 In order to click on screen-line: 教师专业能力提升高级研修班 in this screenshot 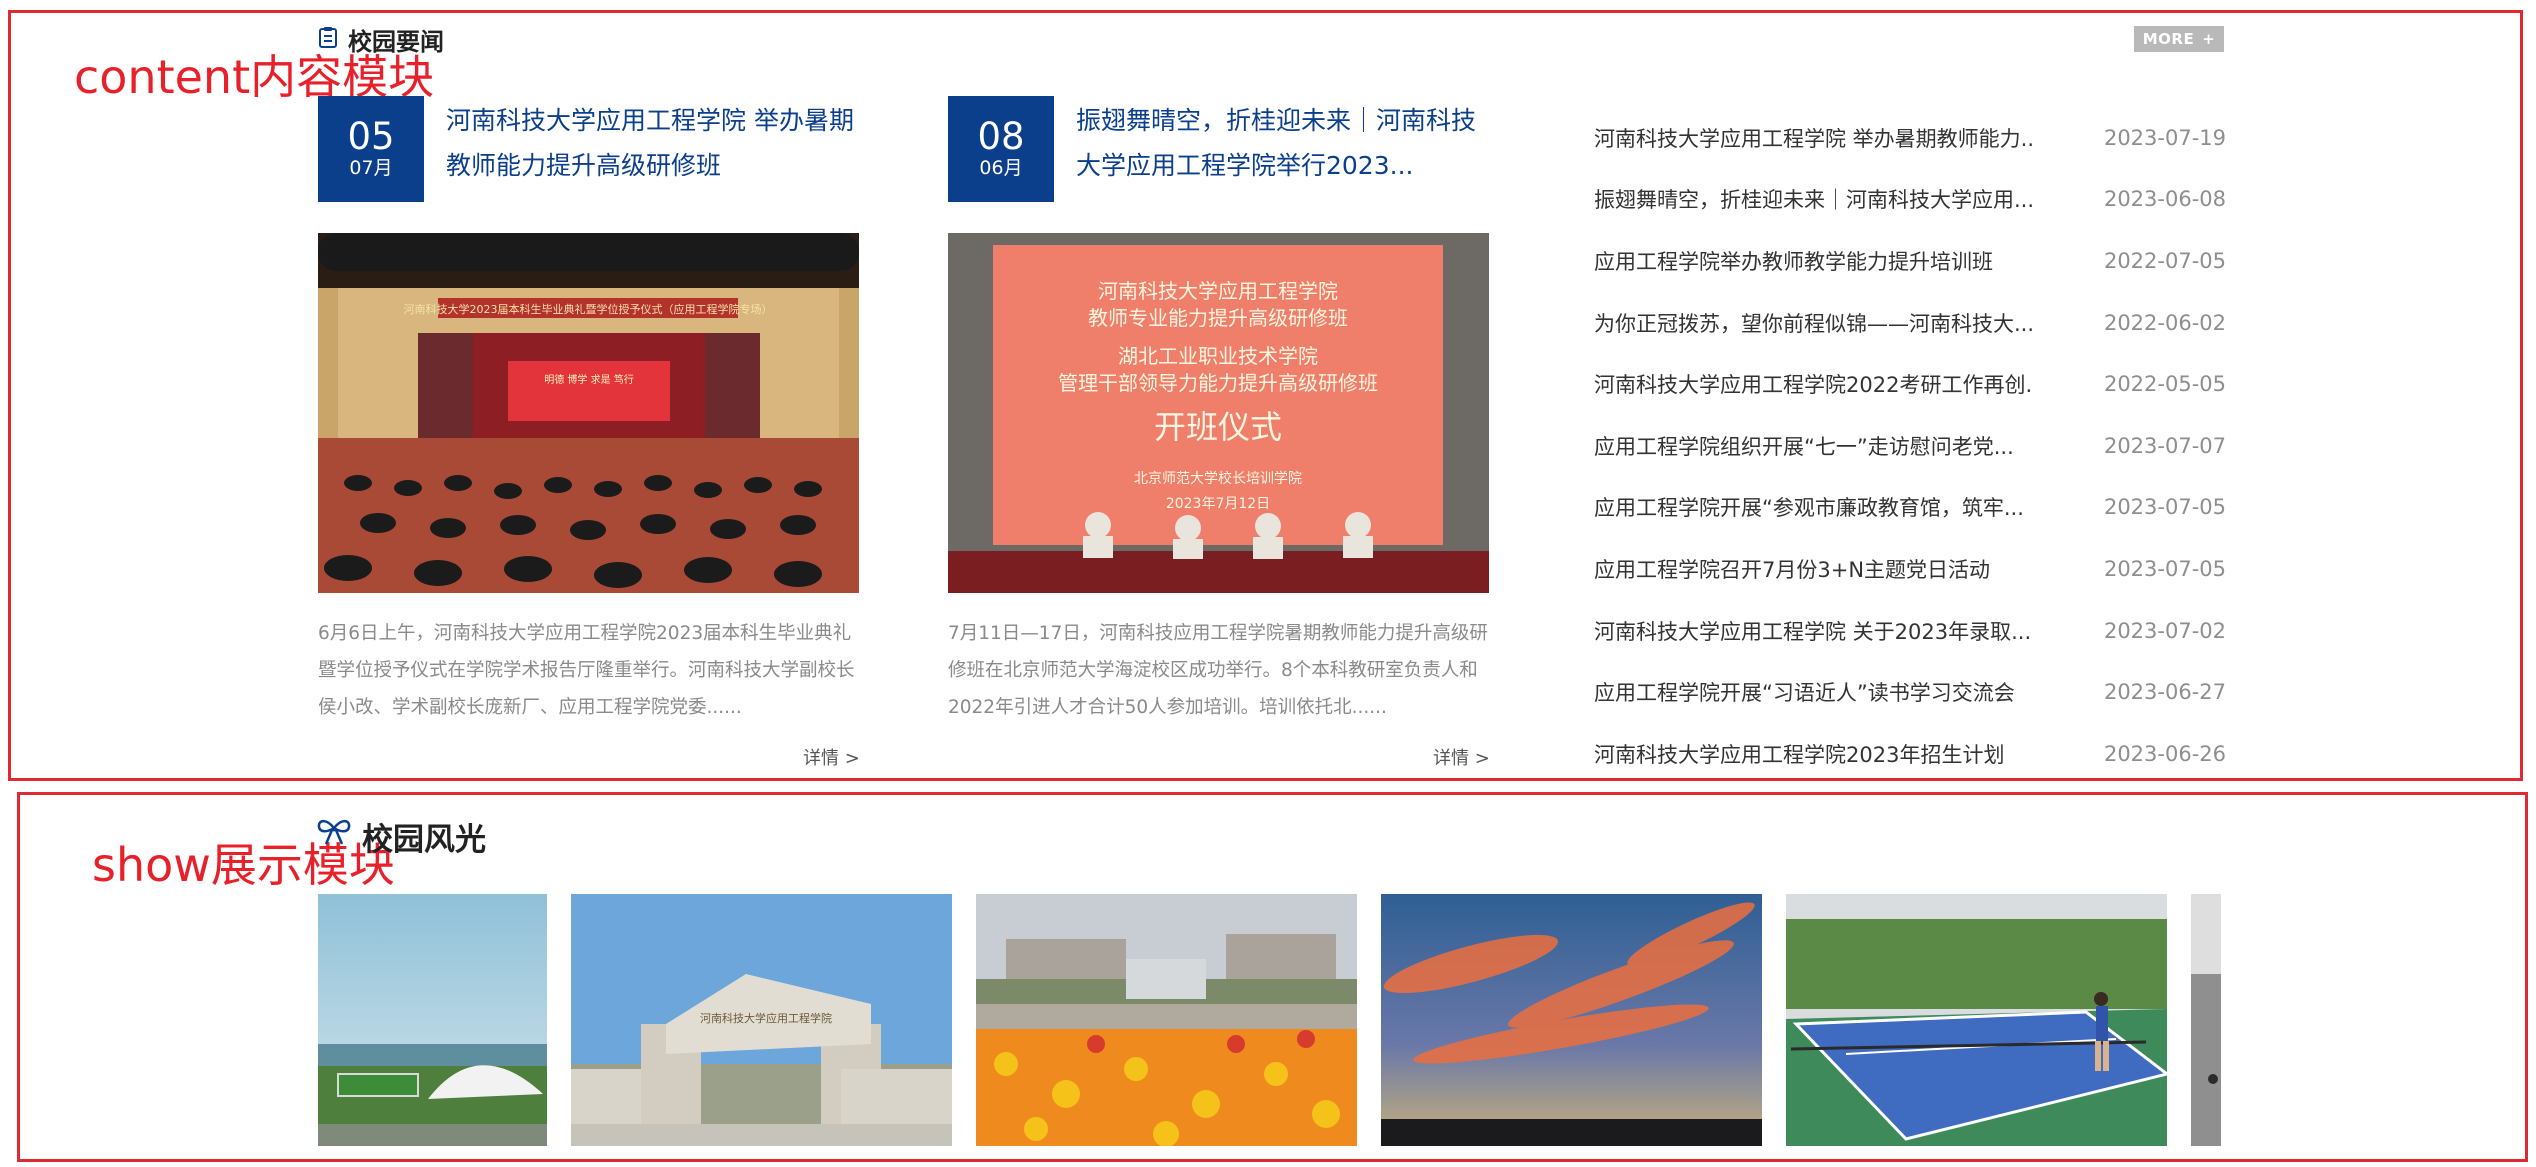, I will do `click(1218, 318)`.